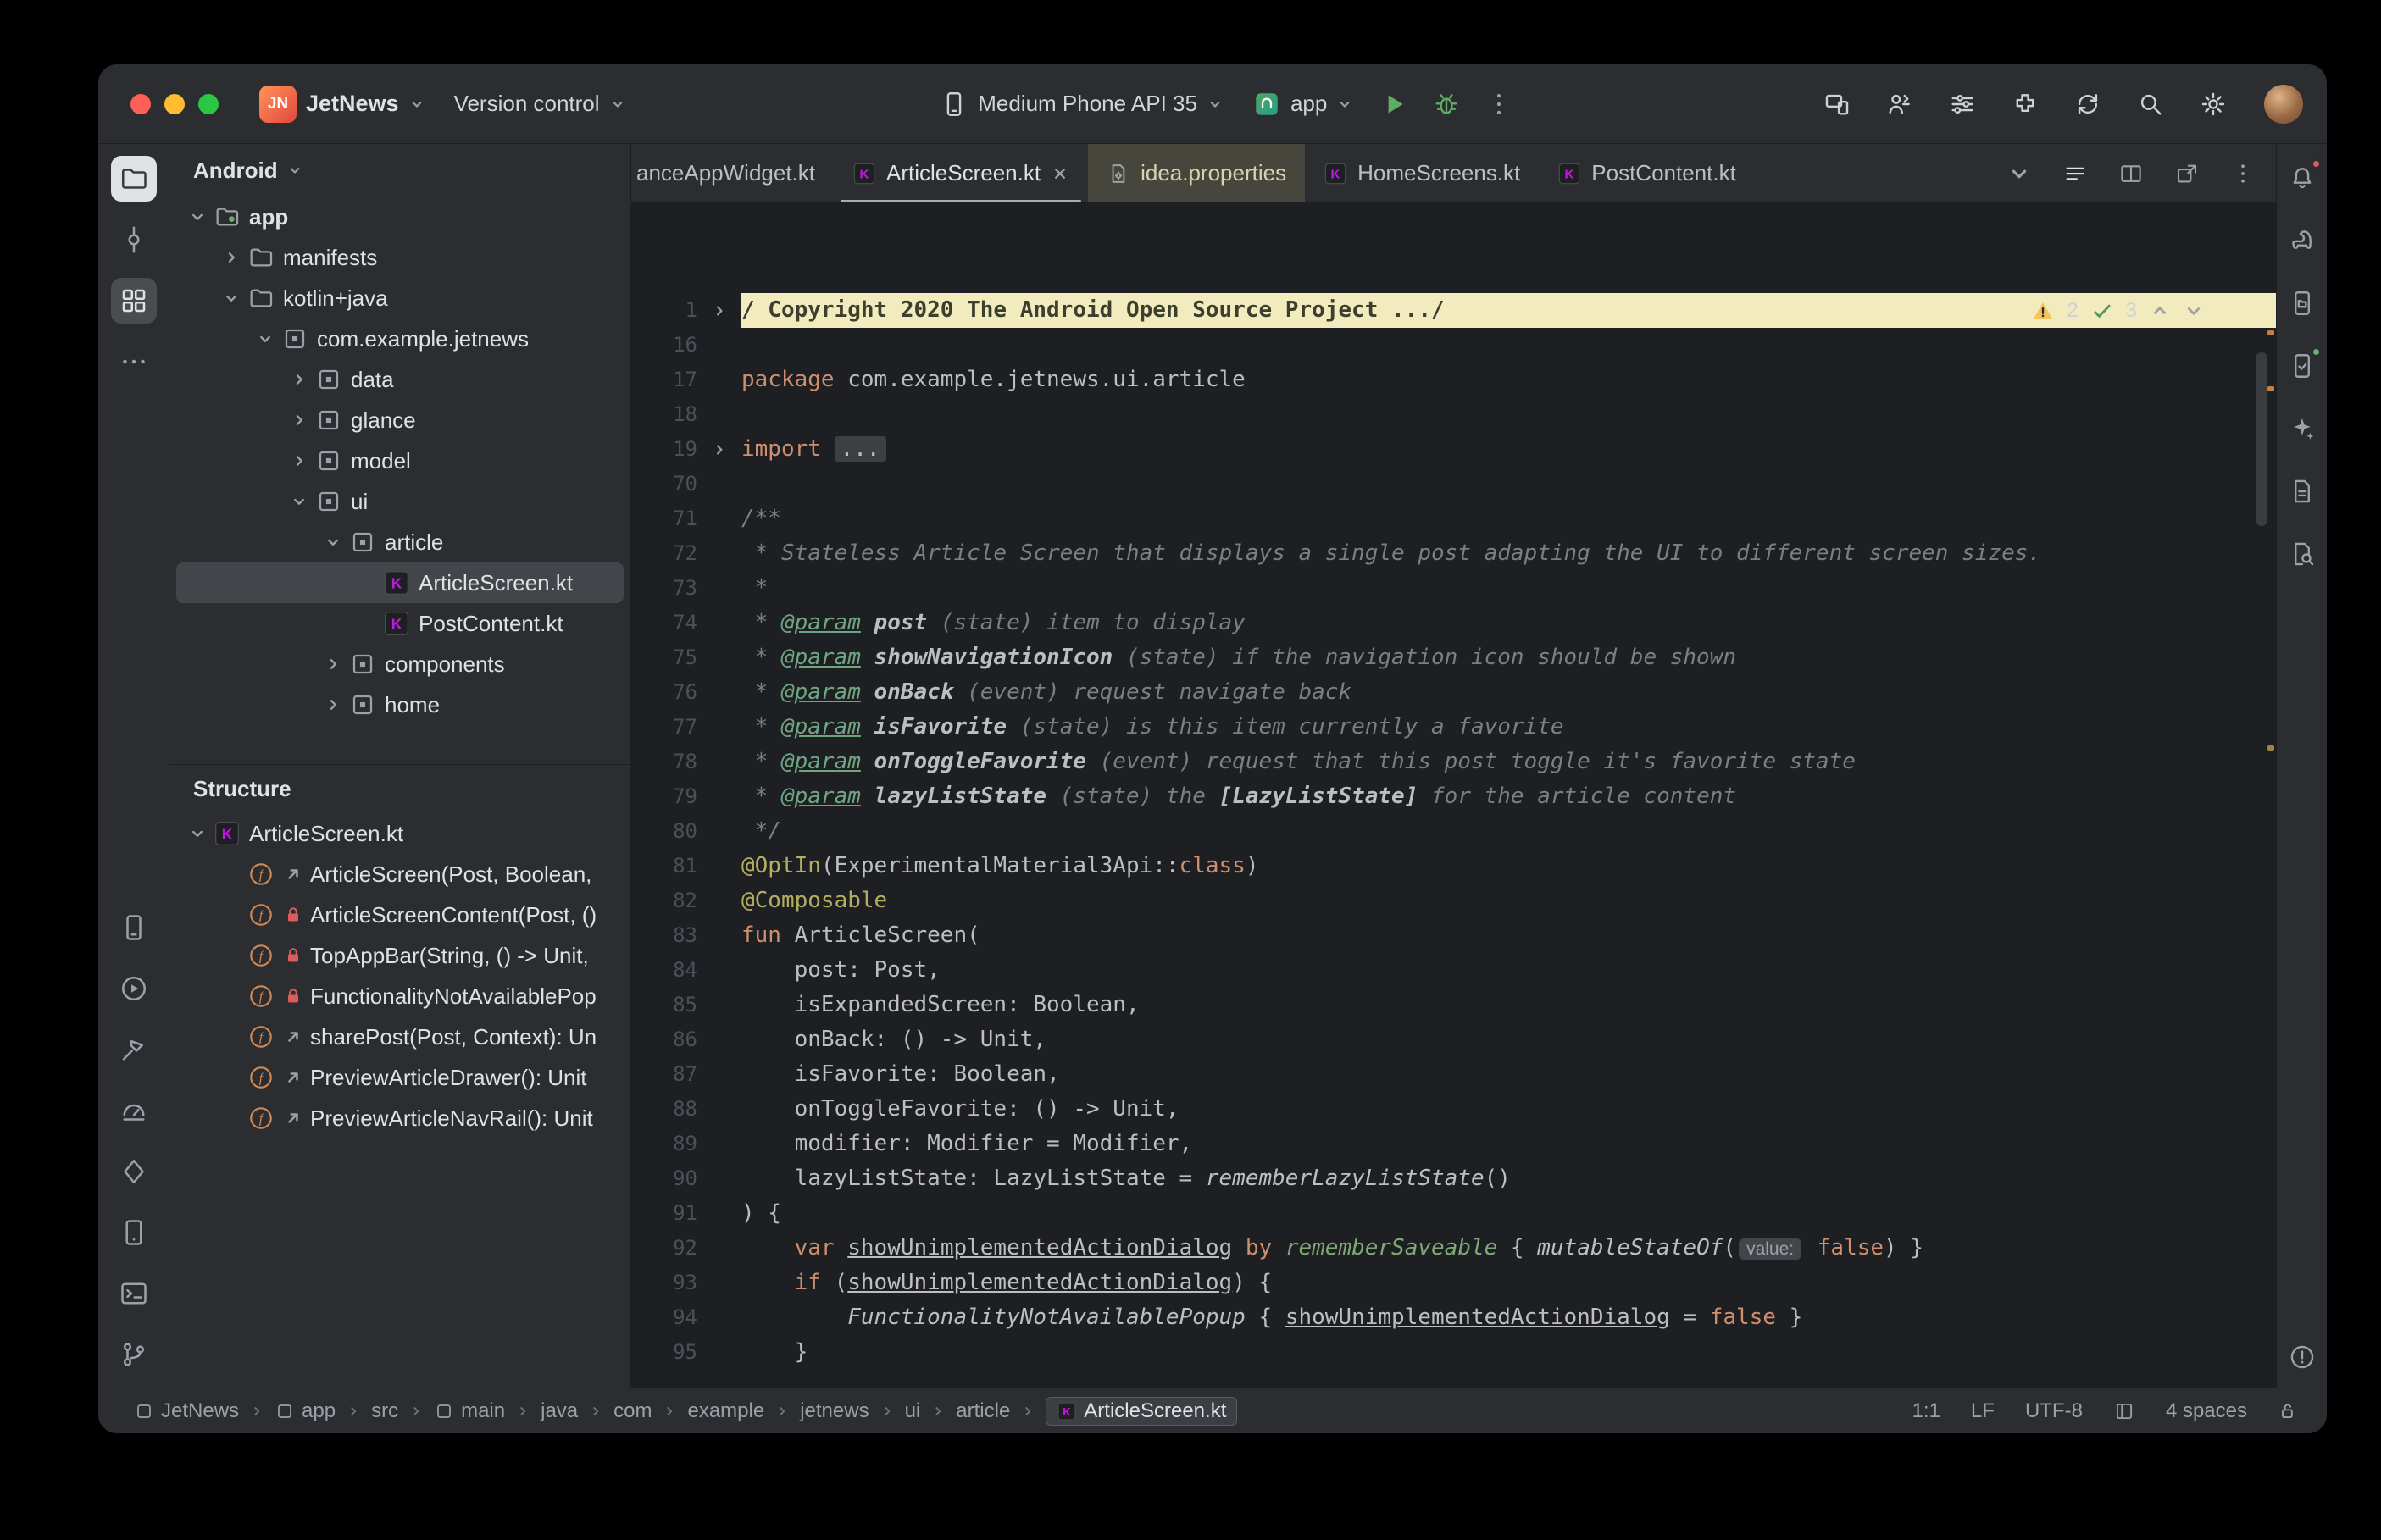 Image resolution: width=2381 pixels, height=1540 pixels. Describe the element at coordinates (134, 1049) in the screenshot. I see `build-tool-button` at that location.